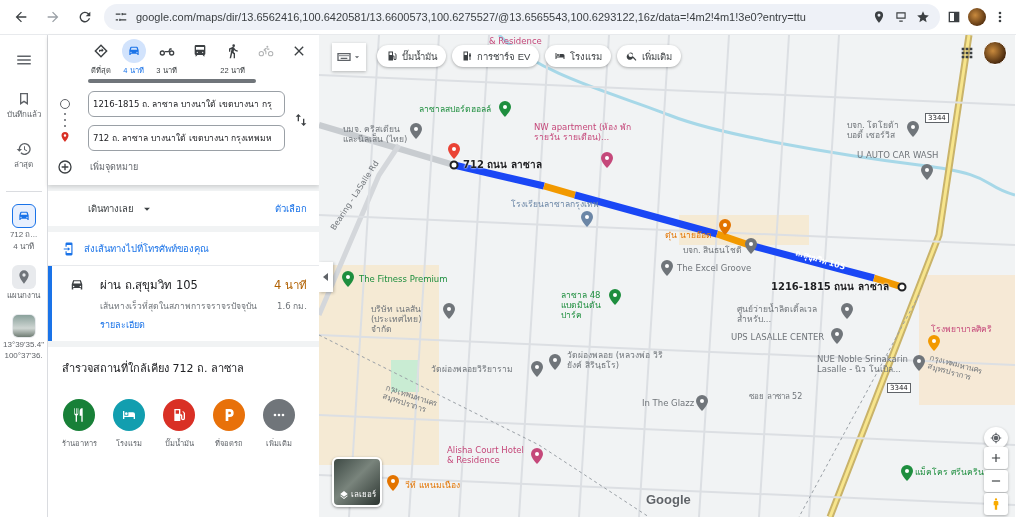 The height and width of the screenshot is (517, 1016). What do you see at coordinates (954, 17) in the screenshot?
I see `side-panel-icon` at bounding box center [954, 17].